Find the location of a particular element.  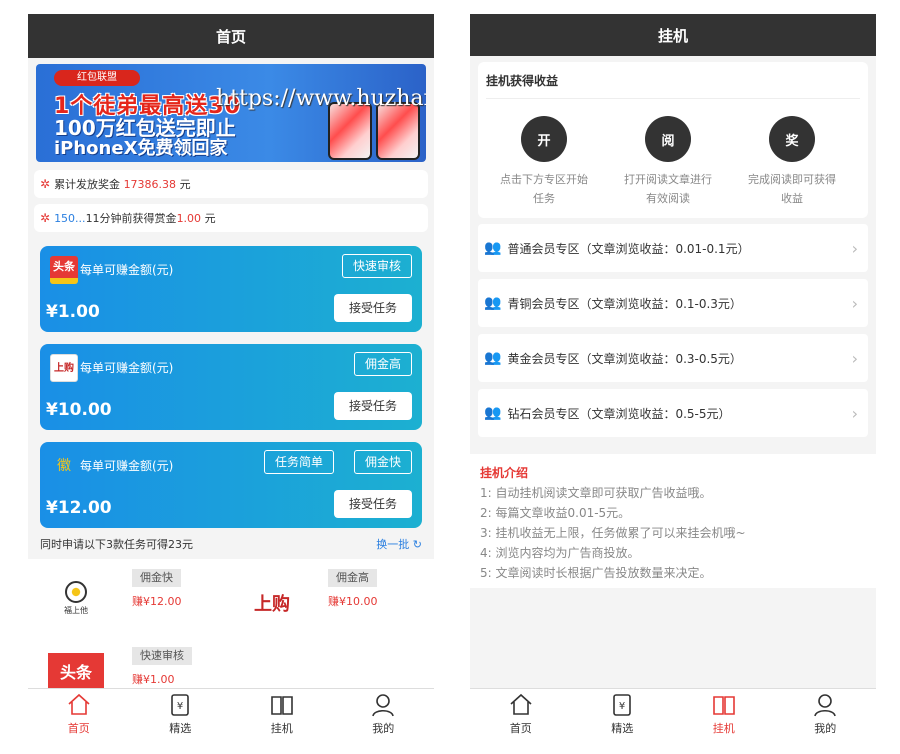

zone-normal: 👥 普通会员专区（文章浏览收益：0.01-0.1元） › is located at coordinates (673, 248).